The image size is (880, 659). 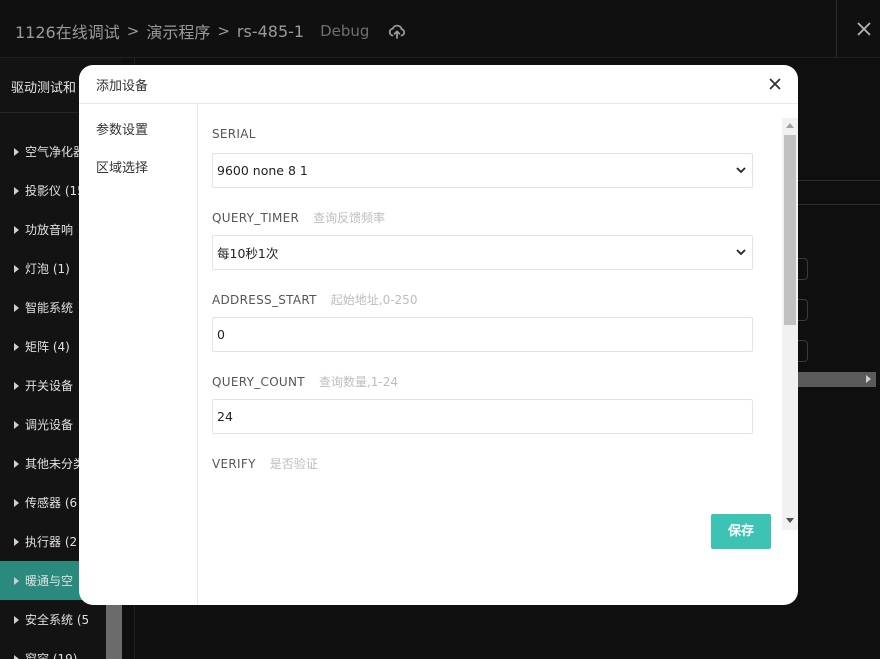 What do you see at coordinates (51, 503) in the screenshot?
I see `category-label: 传感器 (6` at bounding box center [51, 503].